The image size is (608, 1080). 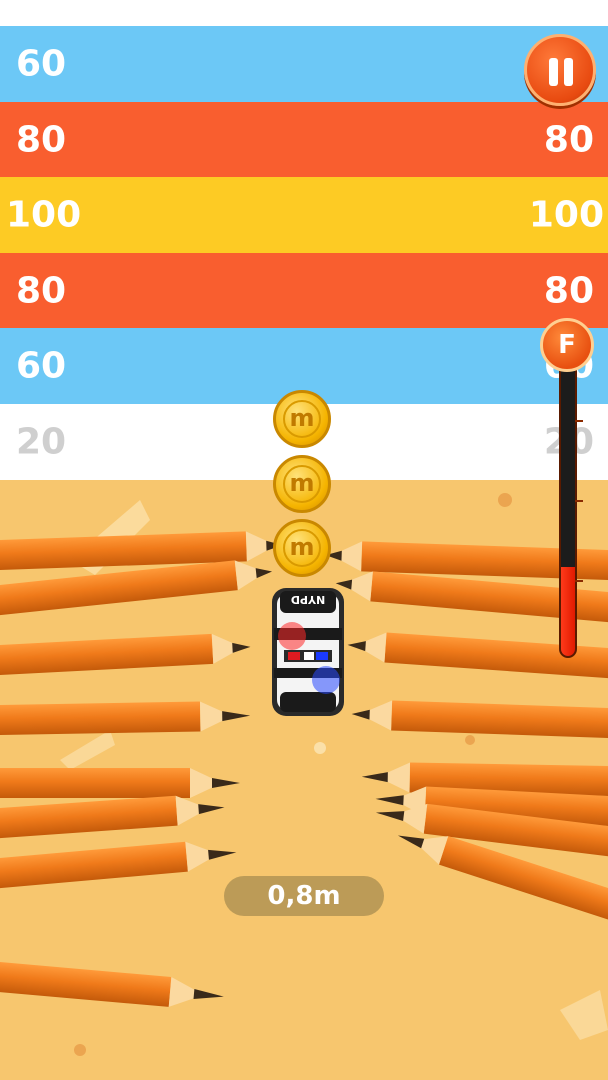 I want to click on fuel-tube, so click(x=568, y=508).